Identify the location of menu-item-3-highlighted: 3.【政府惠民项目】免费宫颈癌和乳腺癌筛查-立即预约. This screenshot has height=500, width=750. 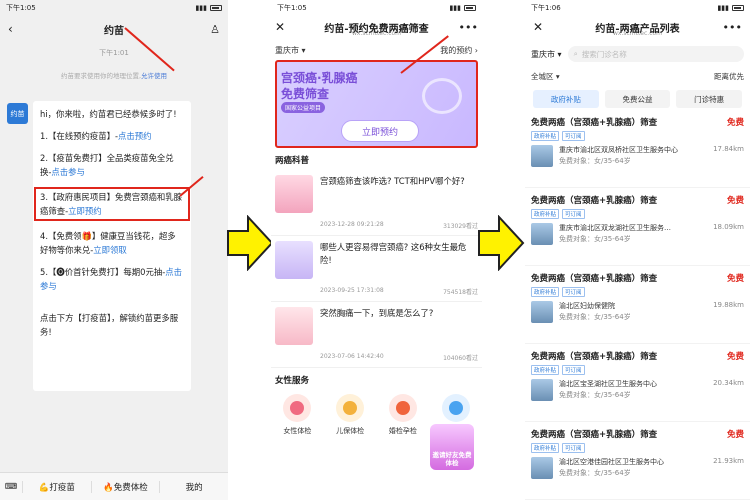
(112, 204).